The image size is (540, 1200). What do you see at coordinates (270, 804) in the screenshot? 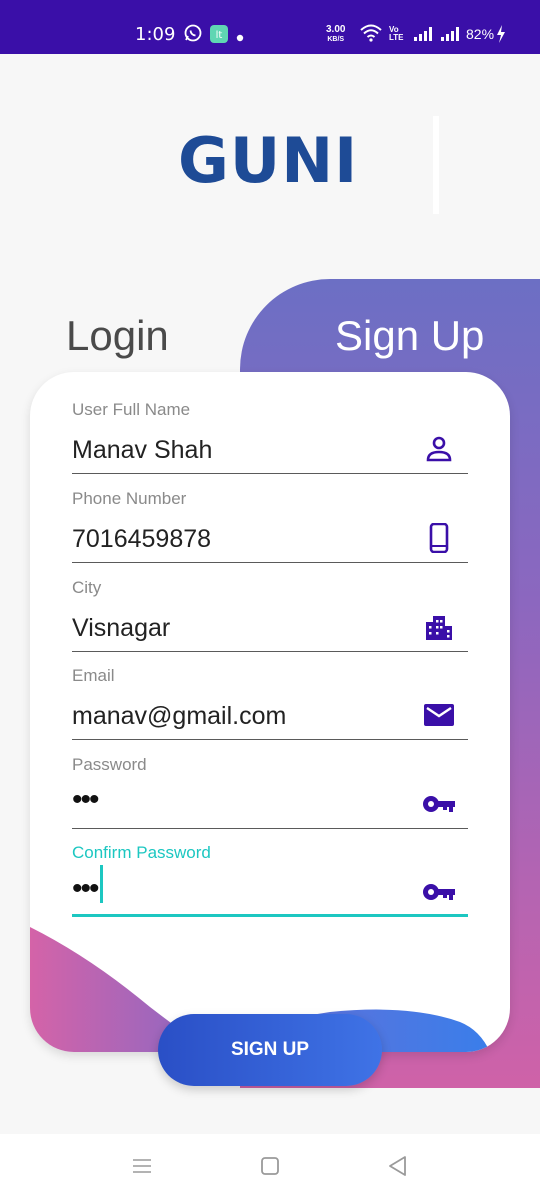
I see `password-input-row: •••` at bounding box center [270, 804].